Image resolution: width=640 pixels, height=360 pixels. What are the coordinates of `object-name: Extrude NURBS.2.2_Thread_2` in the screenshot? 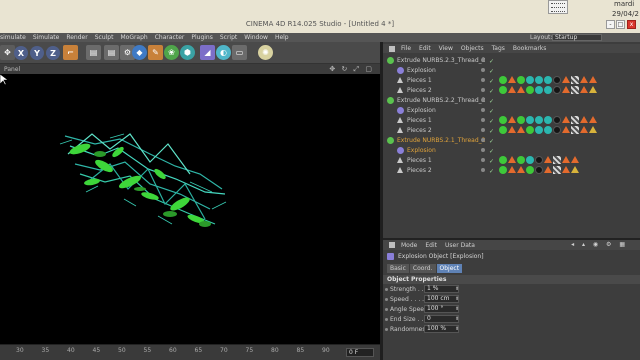 It's located at (441, 100).